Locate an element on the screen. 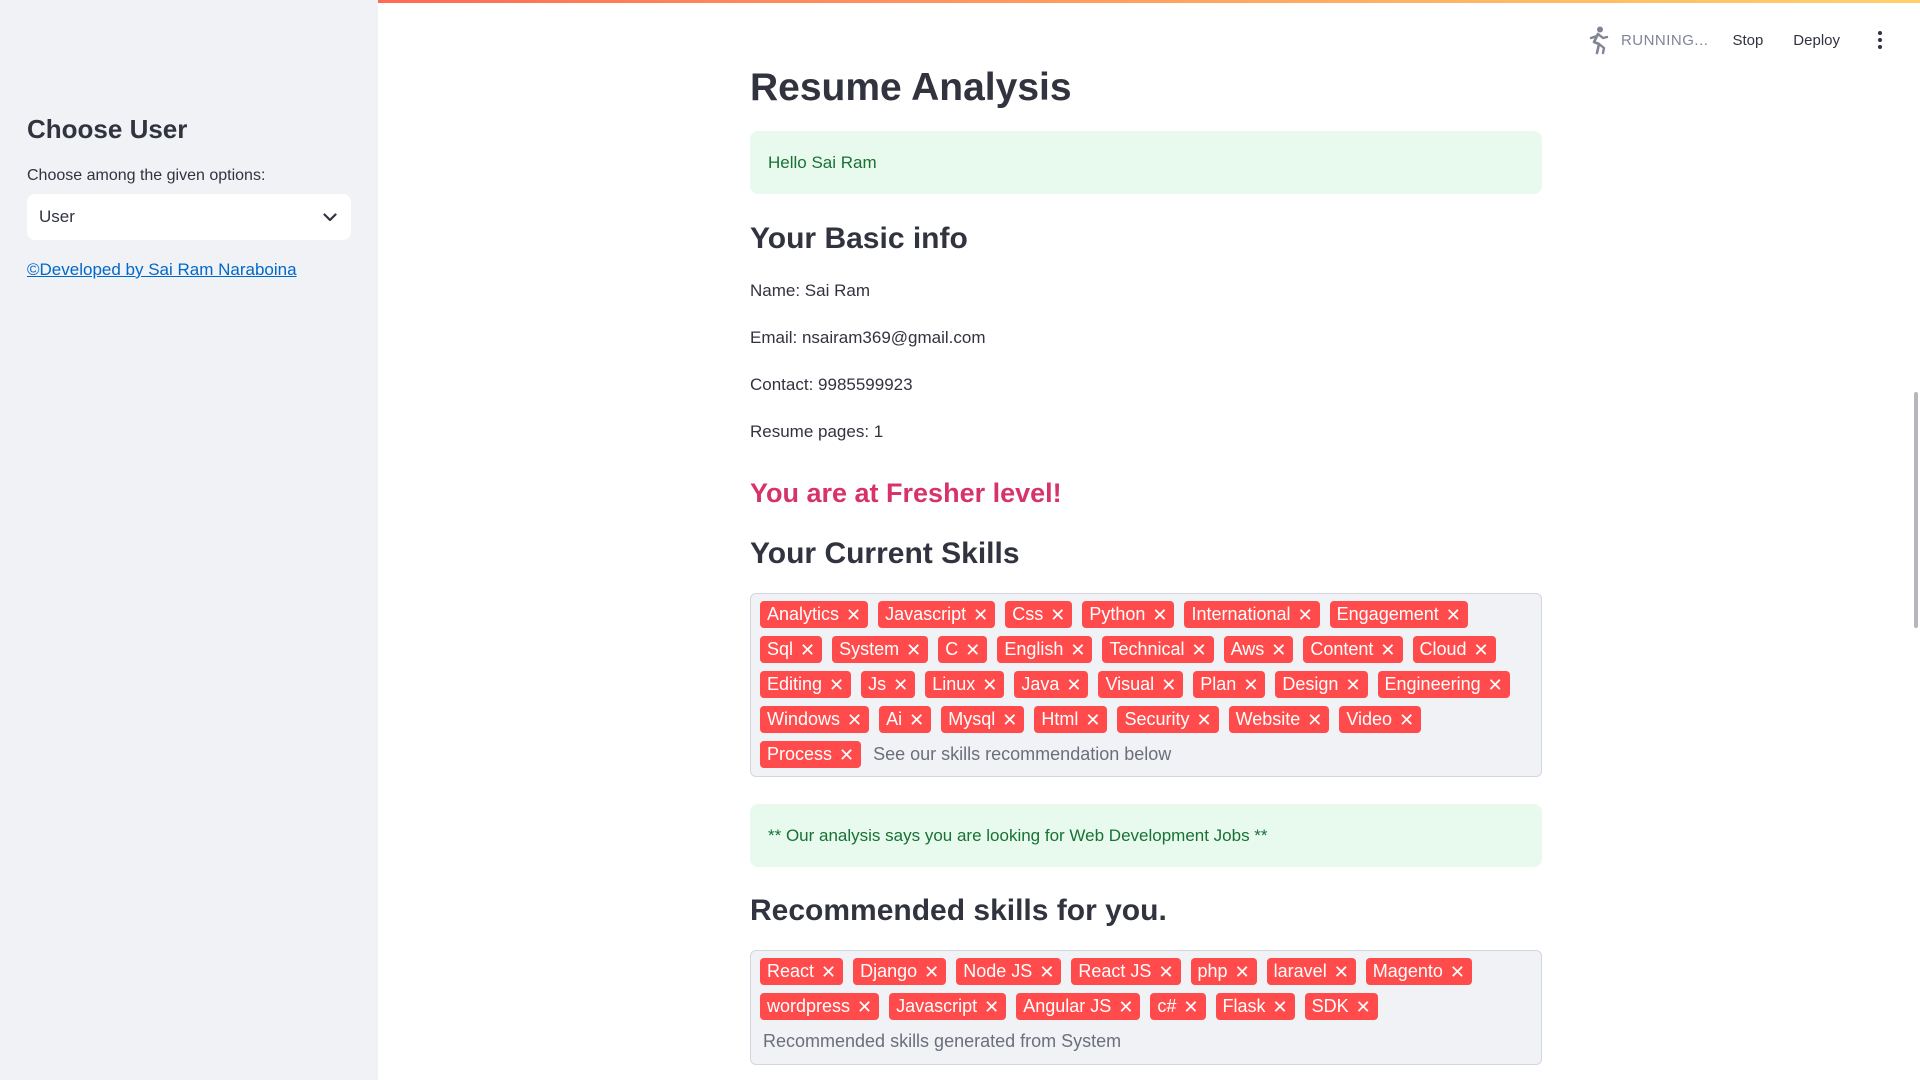 The image size is (1920, 1080). recommended-skill-tag: php ✕ is located at coordinates (1223, 971).